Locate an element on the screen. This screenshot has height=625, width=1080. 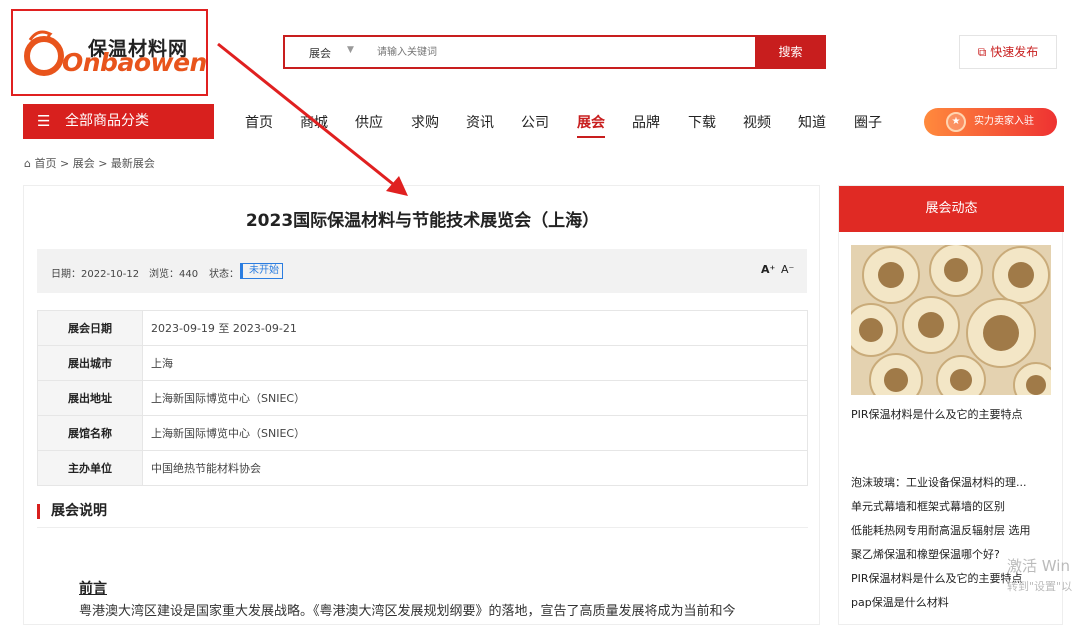
seller-join-button: ★ 实力卖家入驻 is located at coordinates (990, 122).